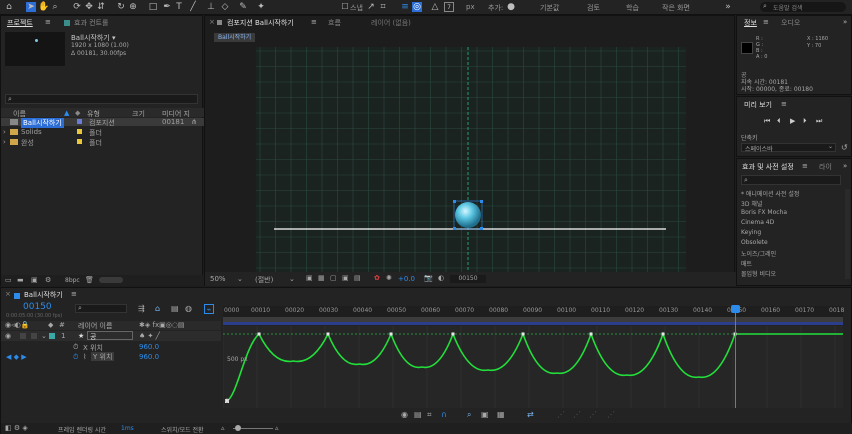  Describe the element at coordinates (101, 7) in the screenshot. I see `dolly-tool-icon: ⇵` at that location.